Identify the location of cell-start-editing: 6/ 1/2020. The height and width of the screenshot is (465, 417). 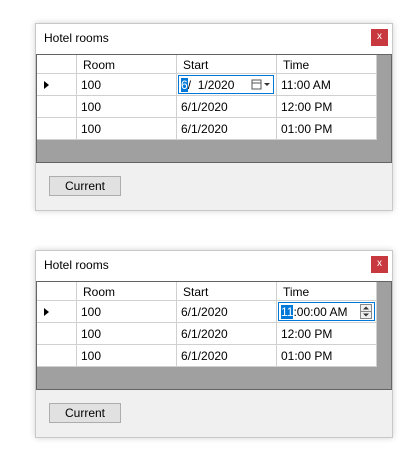
(227, 85).